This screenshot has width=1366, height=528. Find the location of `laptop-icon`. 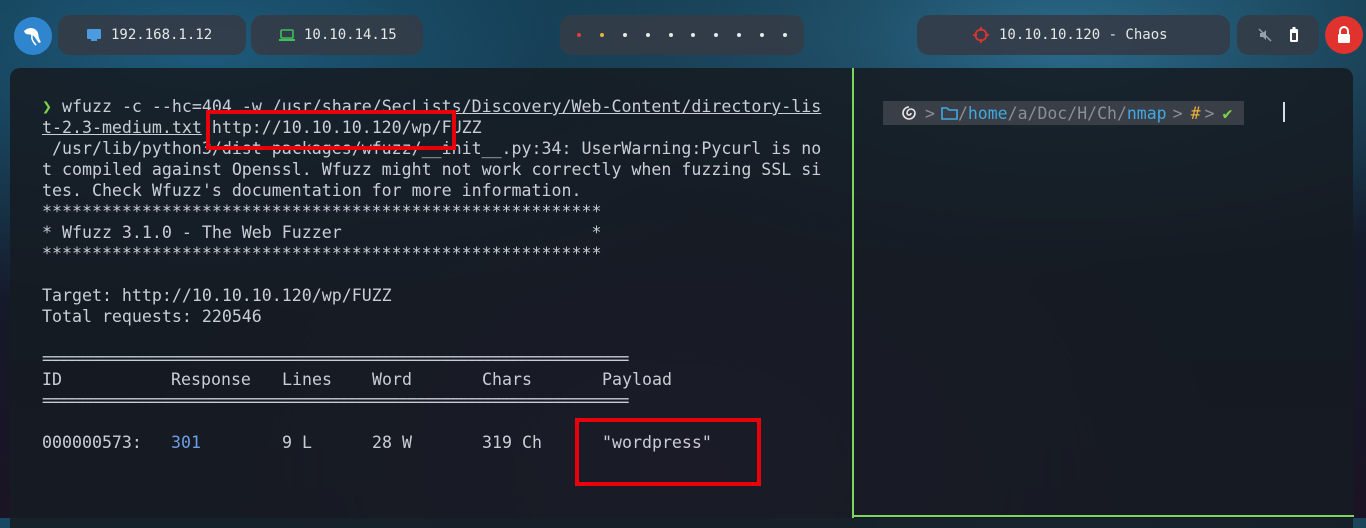

laptop-icon is located at coordinates (287, 34).